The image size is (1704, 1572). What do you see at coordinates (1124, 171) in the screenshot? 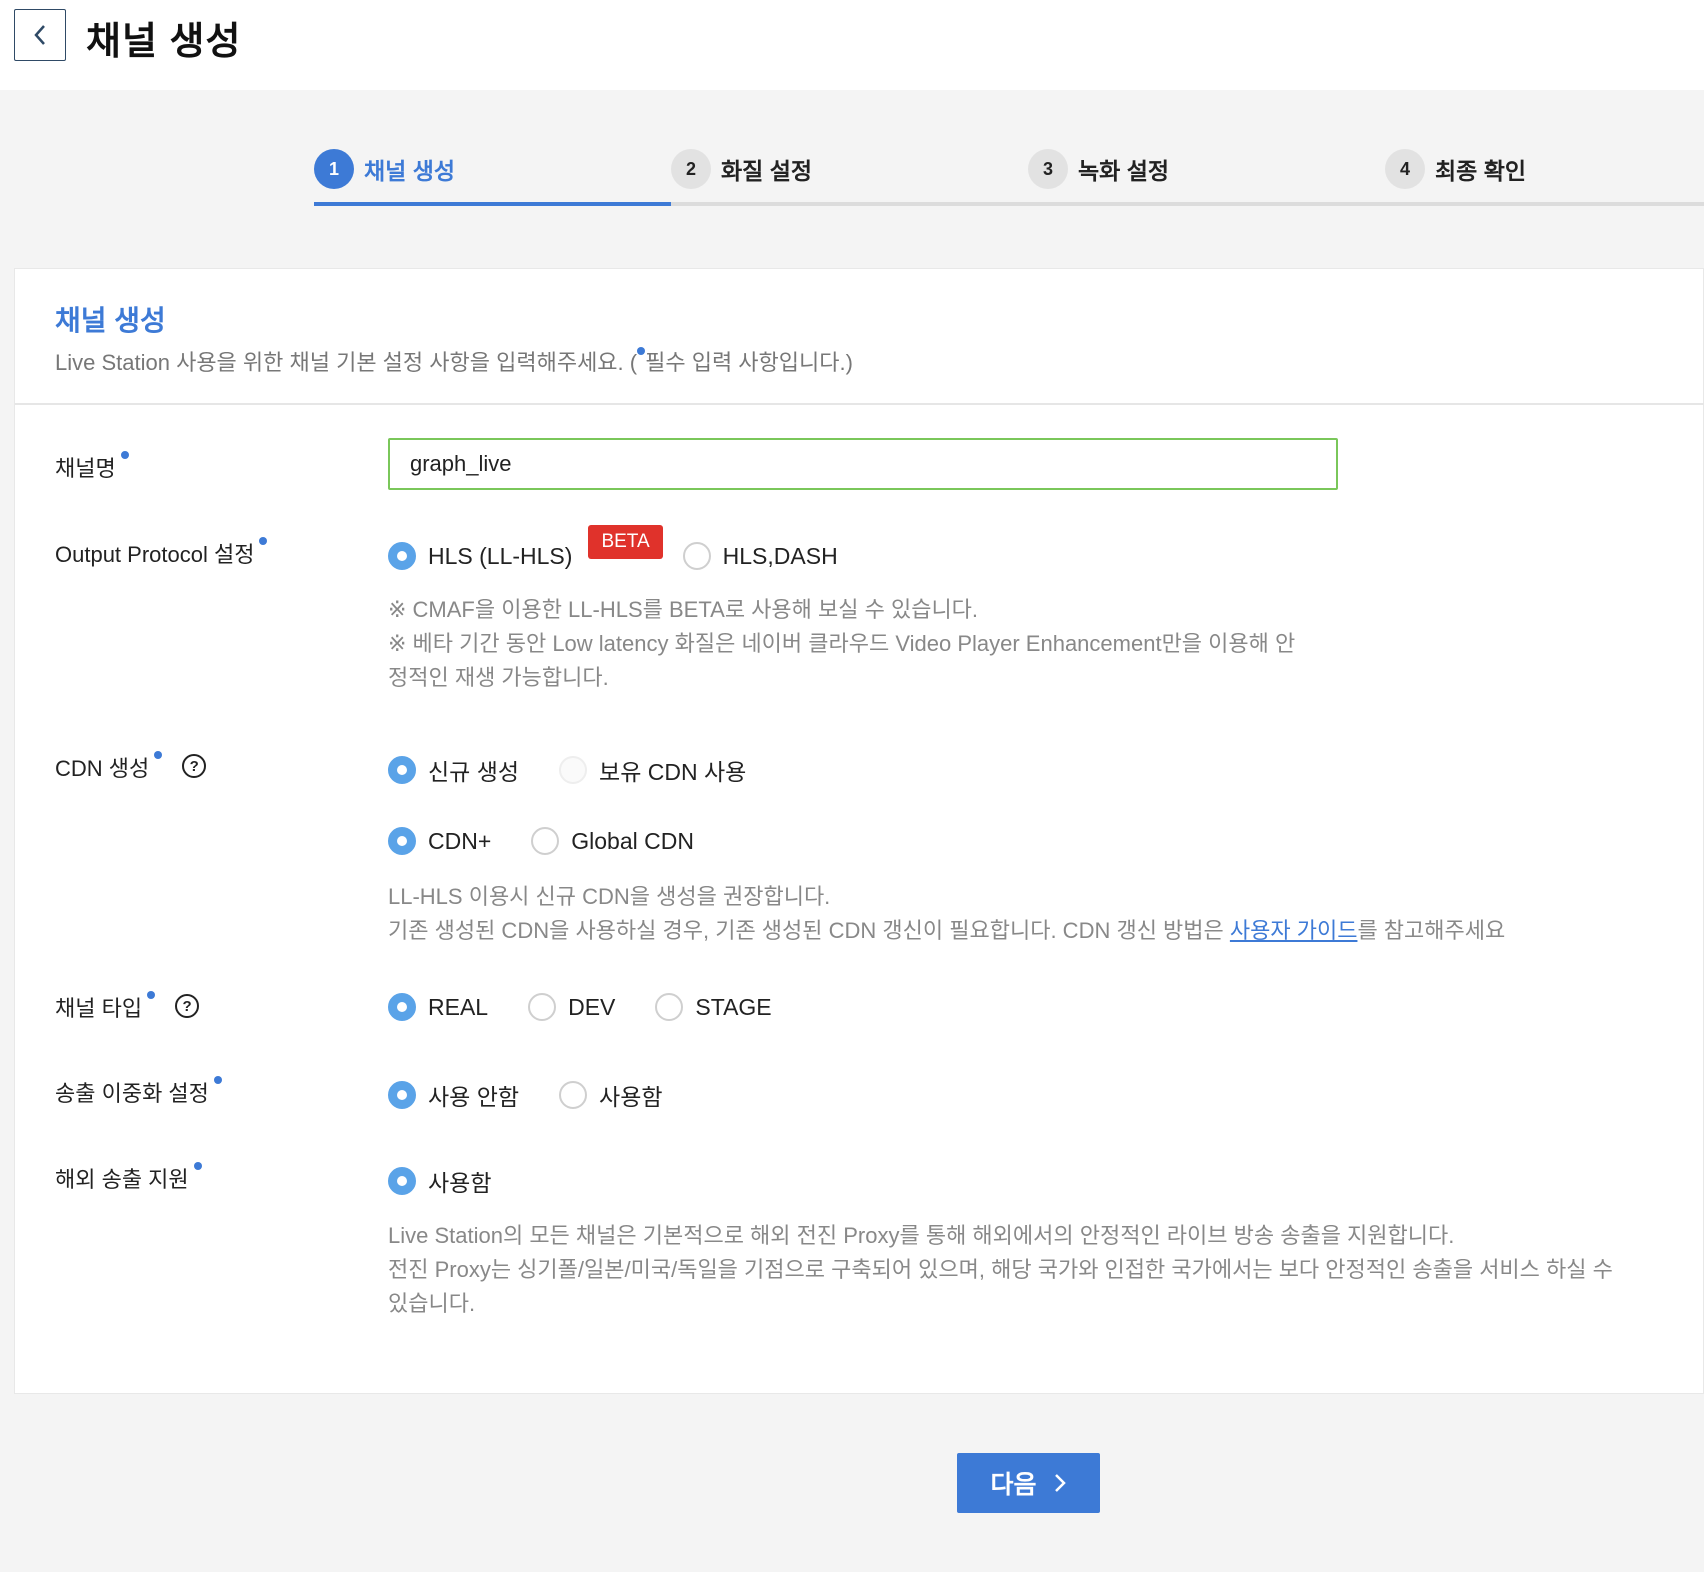
I see `step-label: 녹화 설정` at bounding box center [1124, 171].